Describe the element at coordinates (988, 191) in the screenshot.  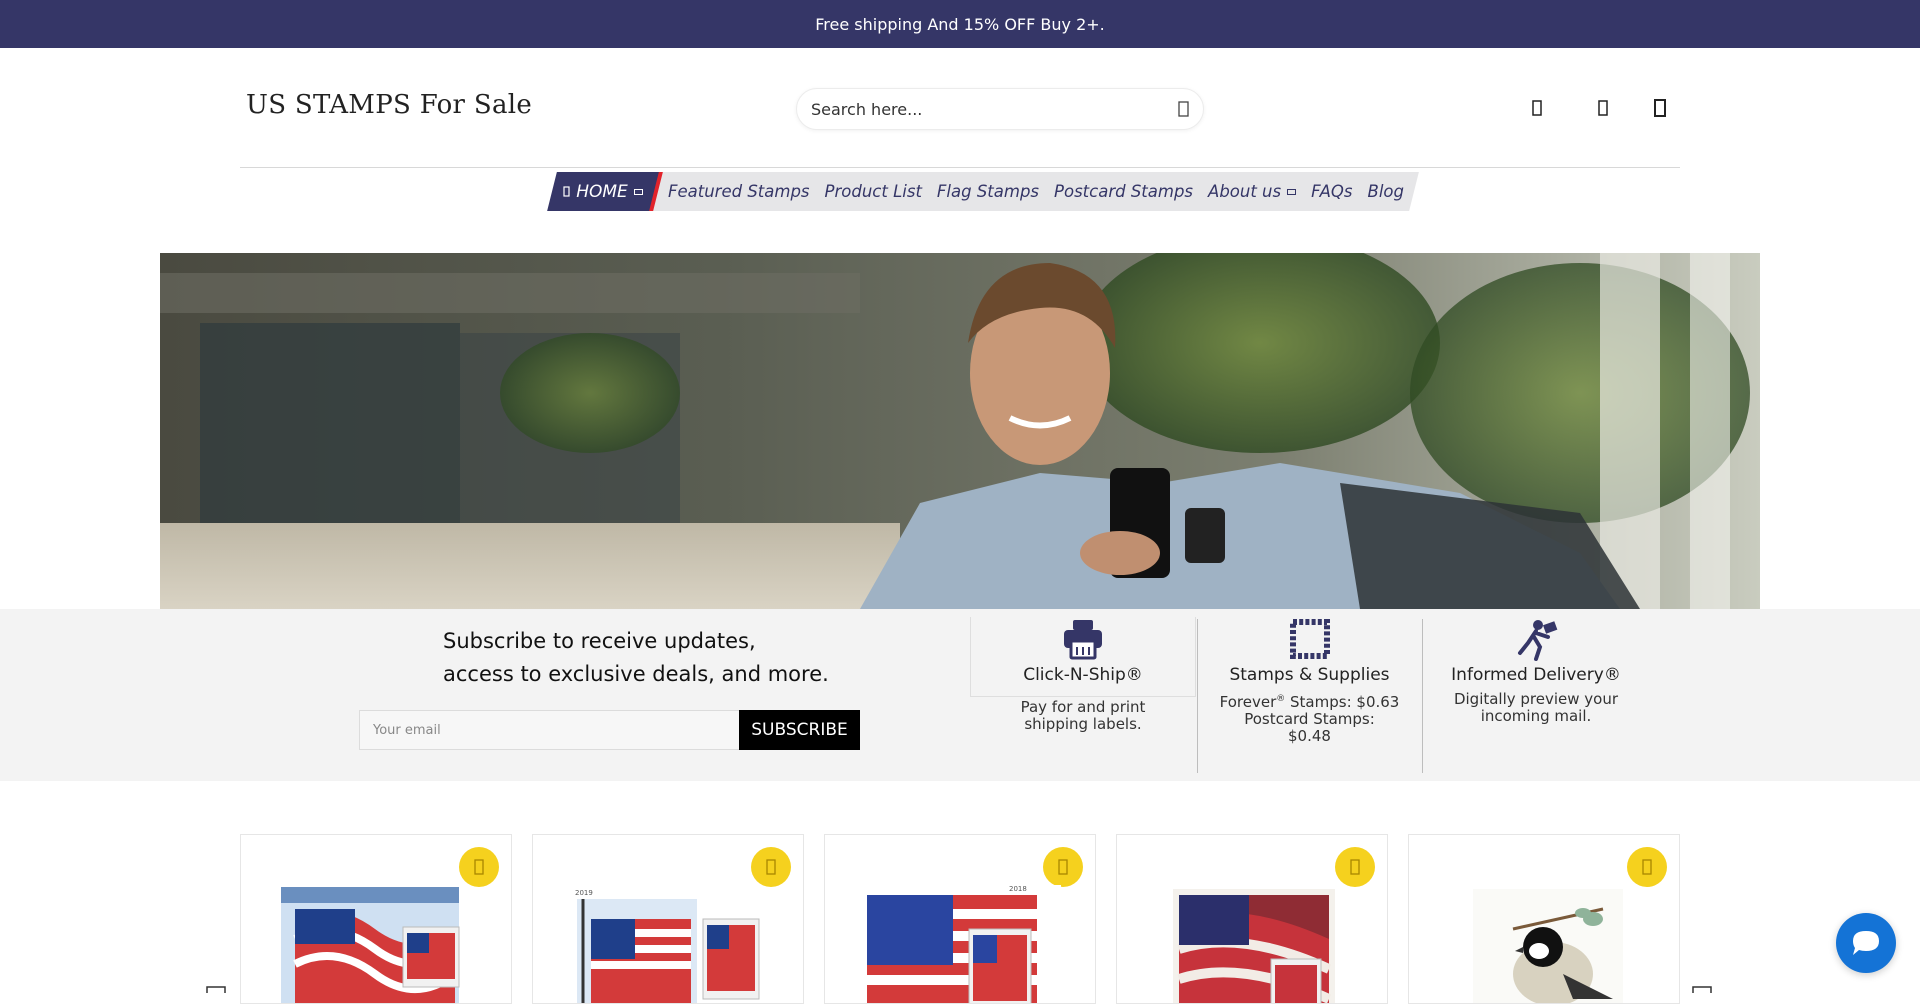
I see `nav-item-flag-stamps: Flag Stamps` at that location.